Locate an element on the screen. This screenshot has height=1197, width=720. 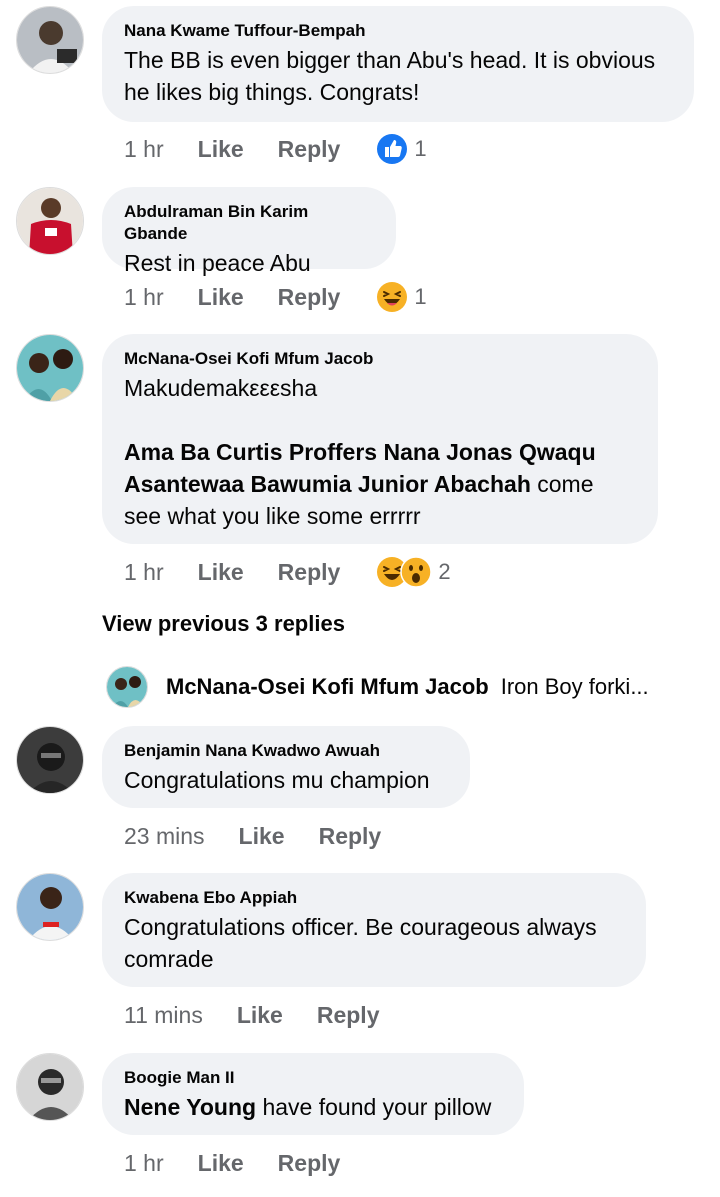
thumbs-up-icon is located at coordinates (392, 149).